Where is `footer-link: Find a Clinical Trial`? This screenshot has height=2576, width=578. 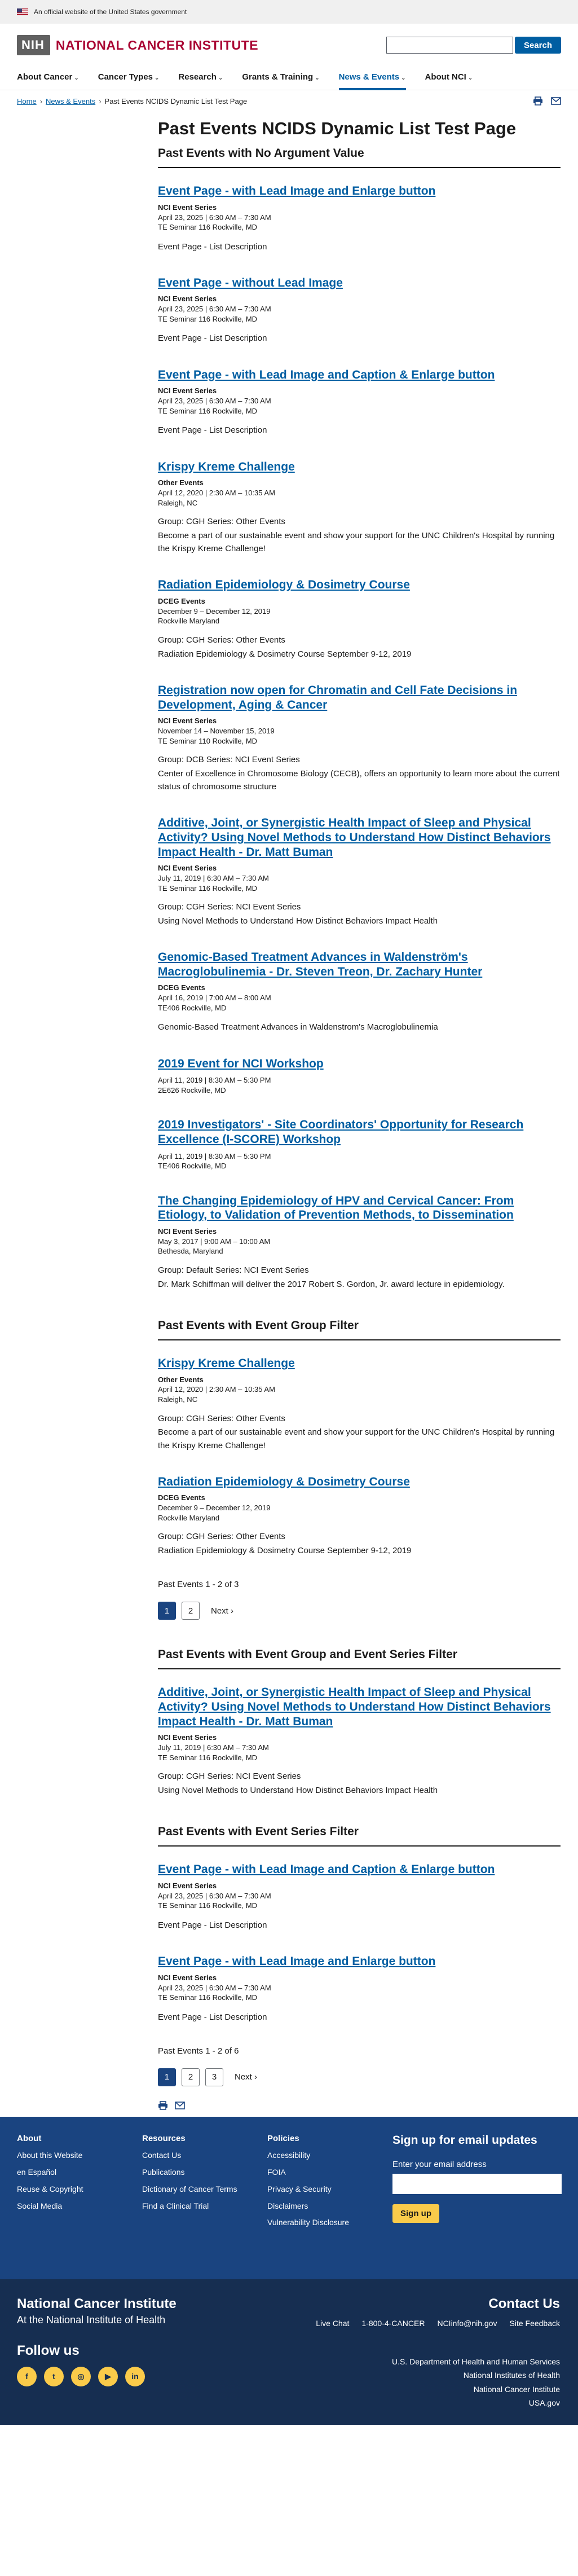
footer-link: Find a Clinical Trial is located at coordinates (204, 2206).